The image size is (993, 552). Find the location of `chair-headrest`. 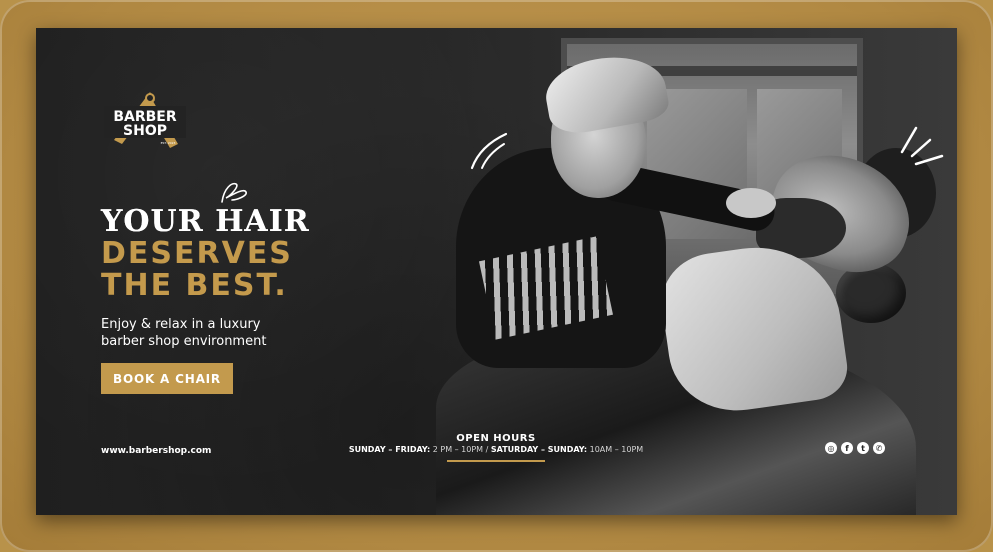

chair-headrest is located at coordinates (871, 293).